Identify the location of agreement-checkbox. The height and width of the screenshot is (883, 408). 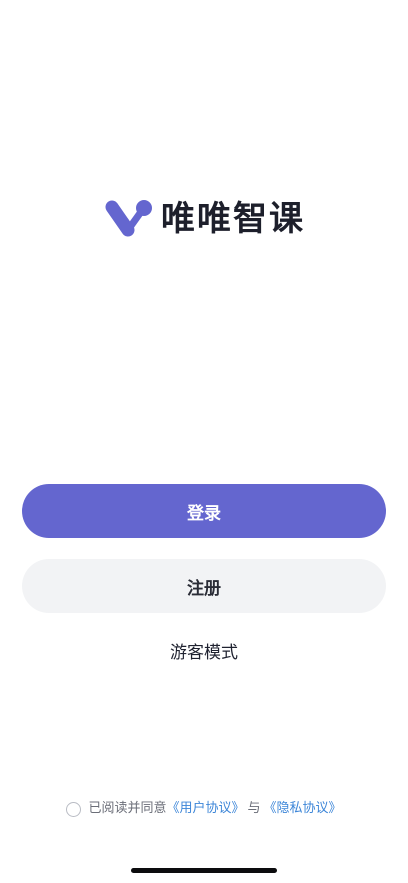
(74, 809).